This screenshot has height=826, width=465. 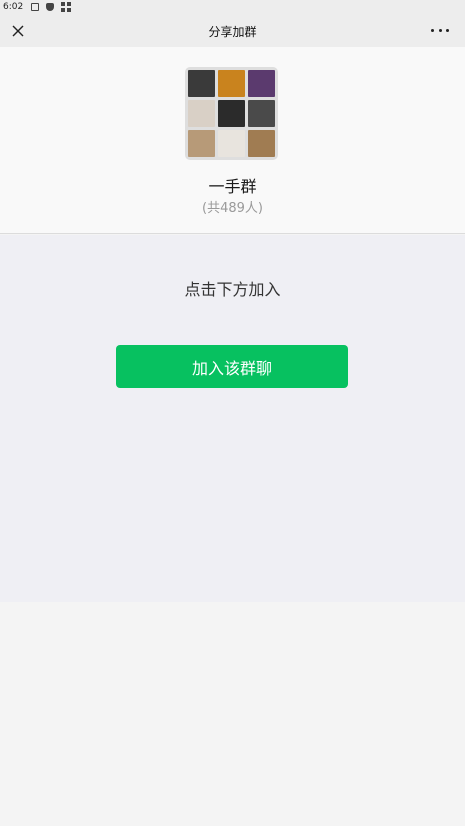 I want to click on status-time: 6:02, so click(x=13, y=7).